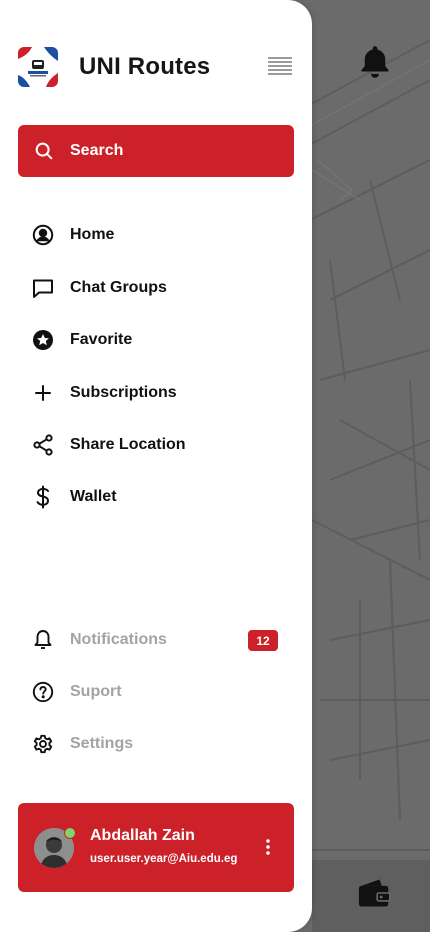  Describe the element at coordinates (43, 640) in the screenshot. I see `bell-icon` at that location.